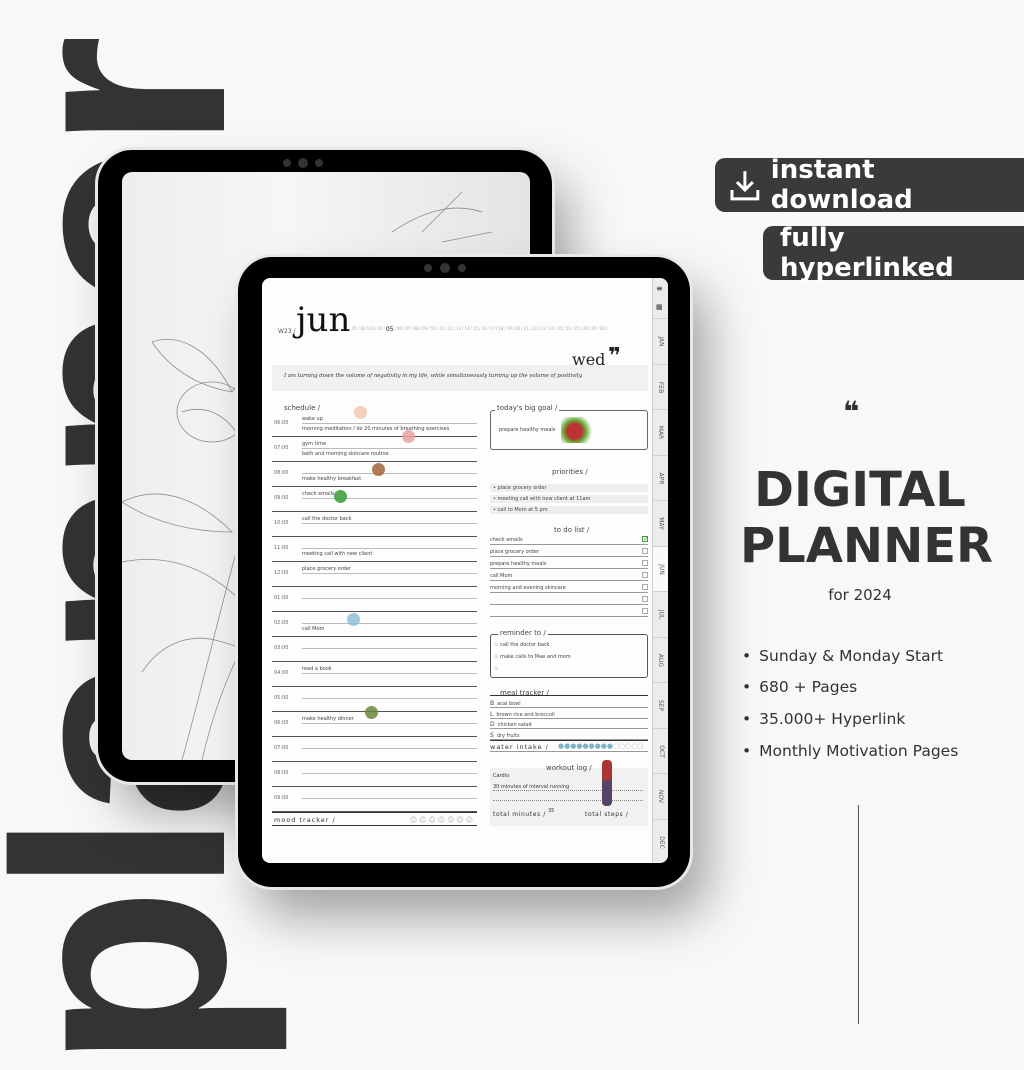 The image size is (1024, 1070). I want to click on schedule-row: 07:00, so click(374, 749).